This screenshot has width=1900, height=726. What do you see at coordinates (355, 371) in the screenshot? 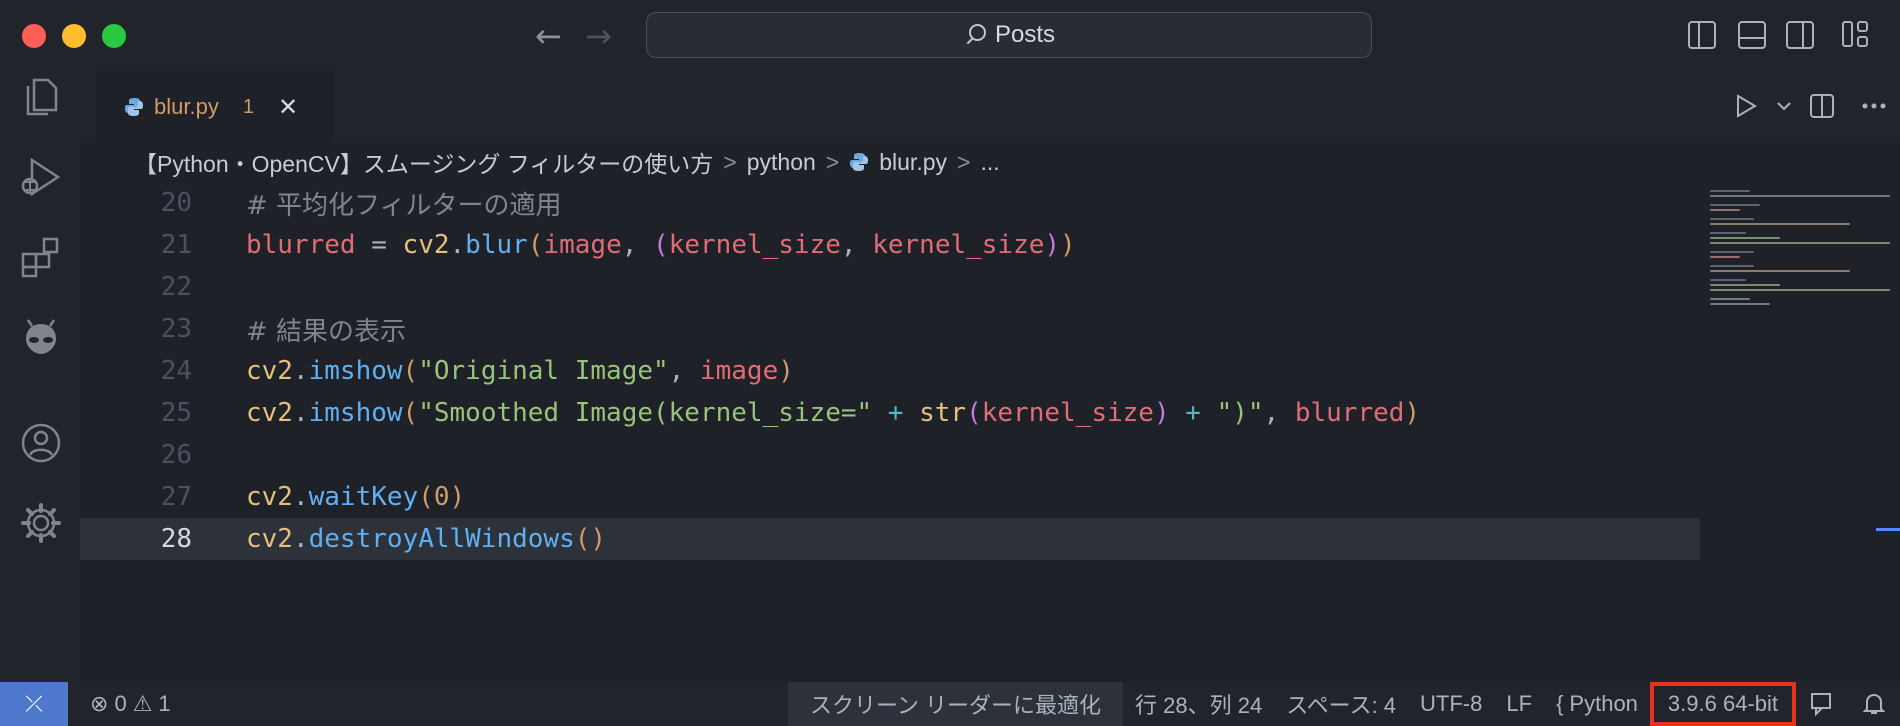
I see `token: imshow` at bounding box center [355, 371].